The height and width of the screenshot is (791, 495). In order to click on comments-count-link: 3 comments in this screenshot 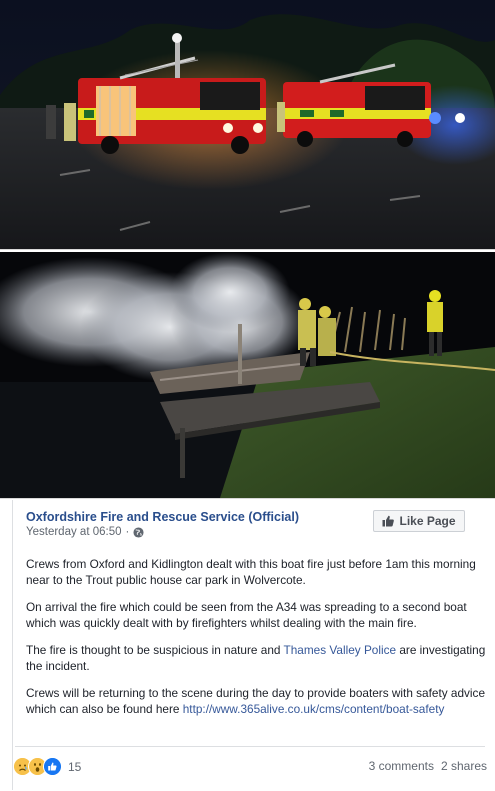, I will do `click(401, 766)`.